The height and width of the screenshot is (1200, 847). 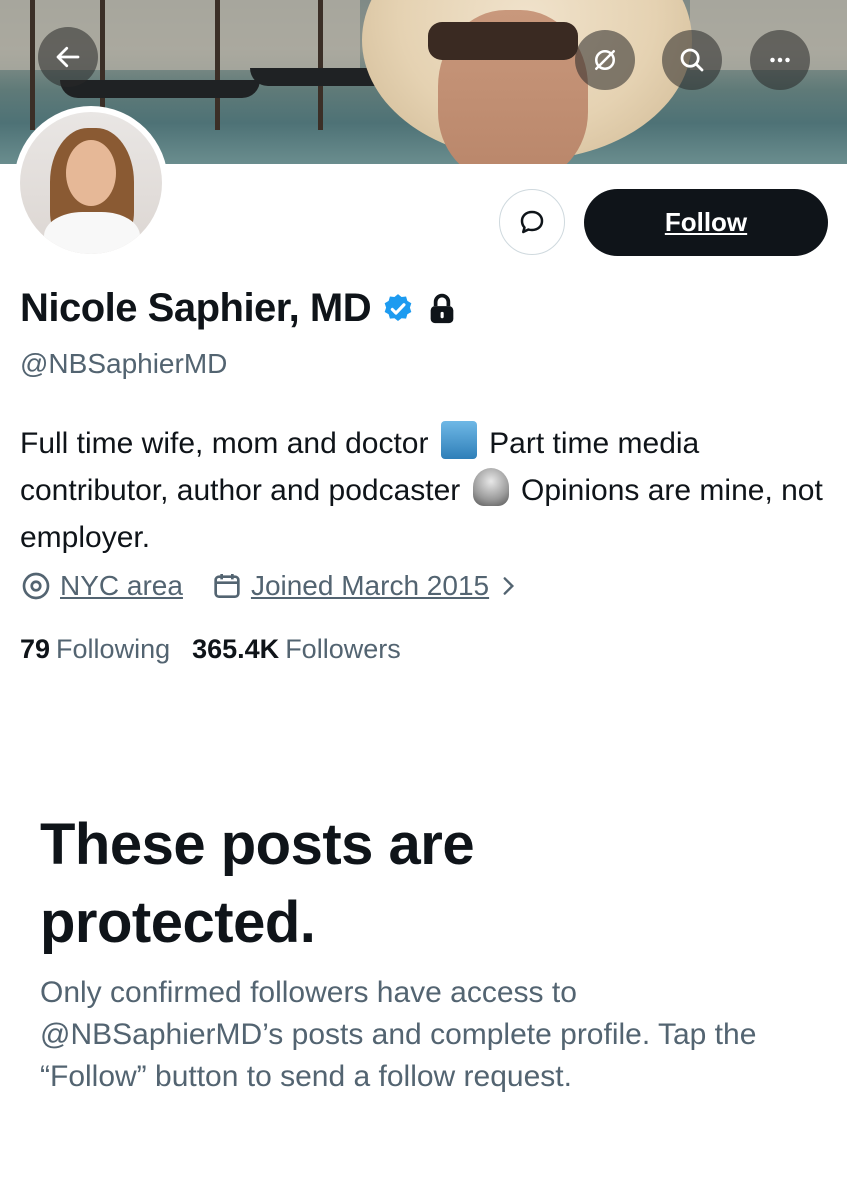 What do you see at coordinates (91, 183) in the screenshot?
I see `avatar` at bounding box center [91, 183].